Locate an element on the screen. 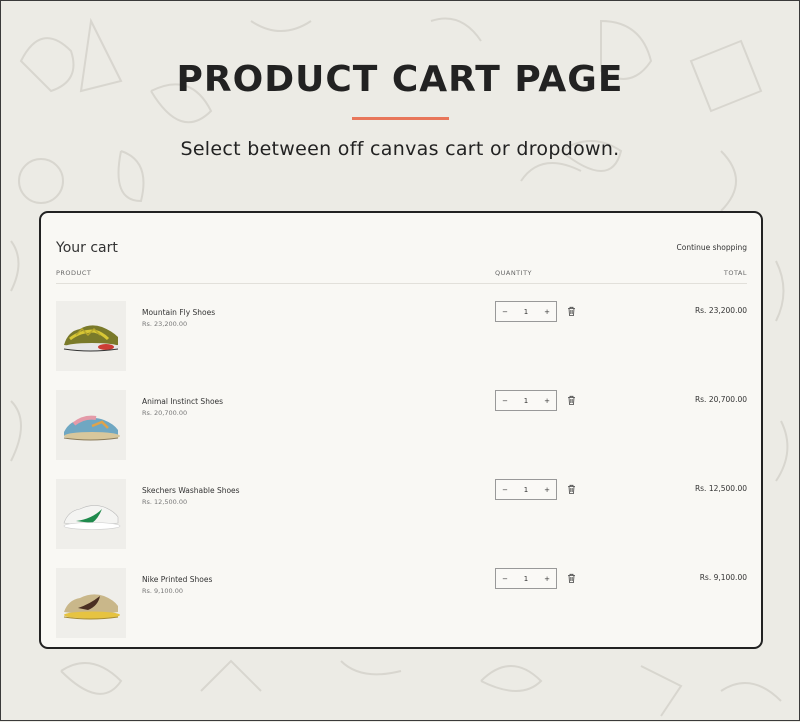 The height and width of the screenshot is (722, 800). header-divider is located at coordinates (401, 283).